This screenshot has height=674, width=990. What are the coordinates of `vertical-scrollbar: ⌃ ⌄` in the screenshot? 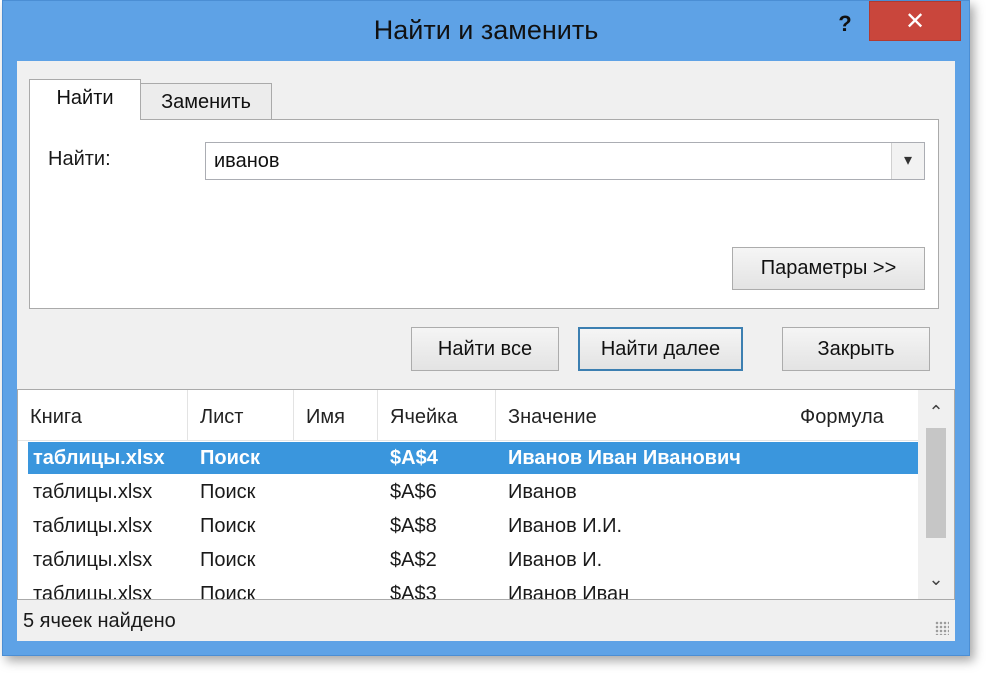 It's located at (936, 494).